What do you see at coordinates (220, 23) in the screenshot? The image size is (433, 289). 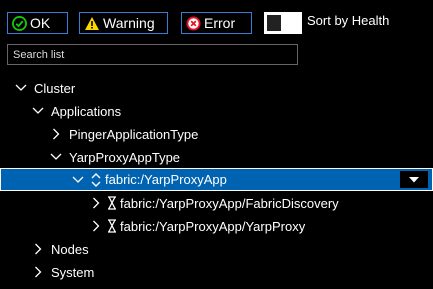 I see `error-filter-label: Error` at bounding box center [220, 23].